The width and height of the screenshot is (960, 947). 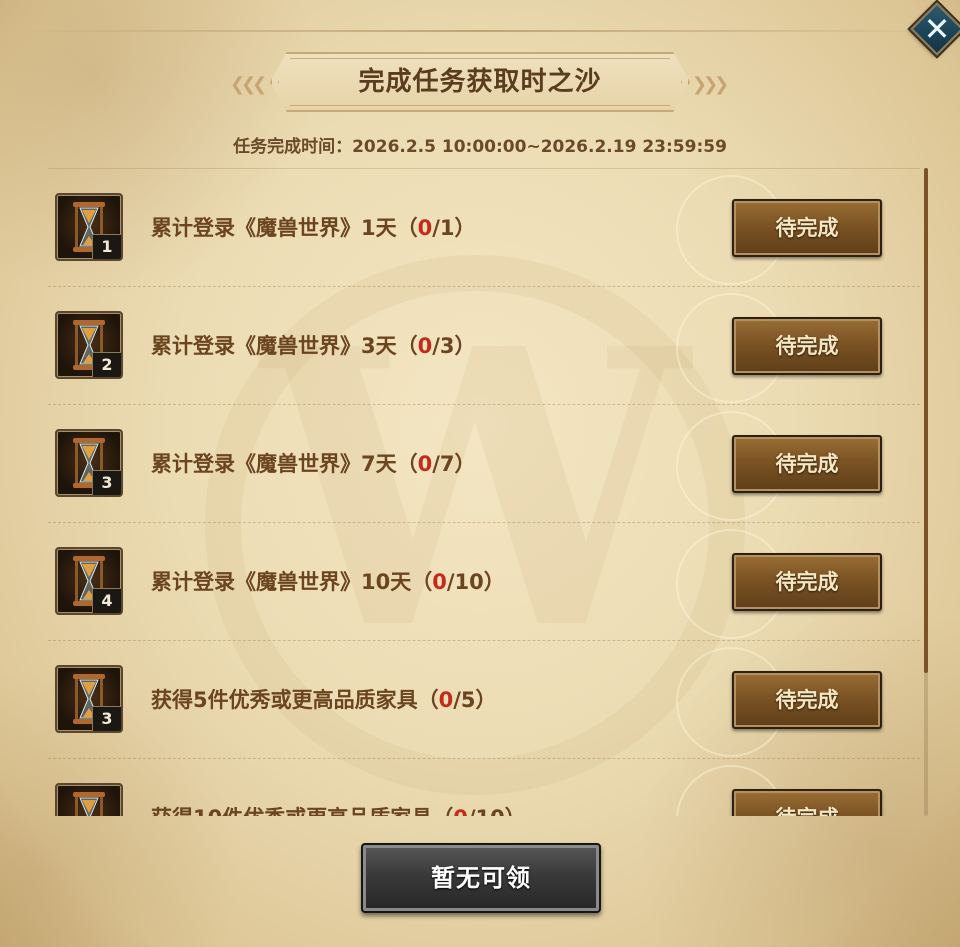 What do you see at coordinates (89, 227) in the screenshot?
I see `hourglass-icon: 1` at bounding box center [89, 227].